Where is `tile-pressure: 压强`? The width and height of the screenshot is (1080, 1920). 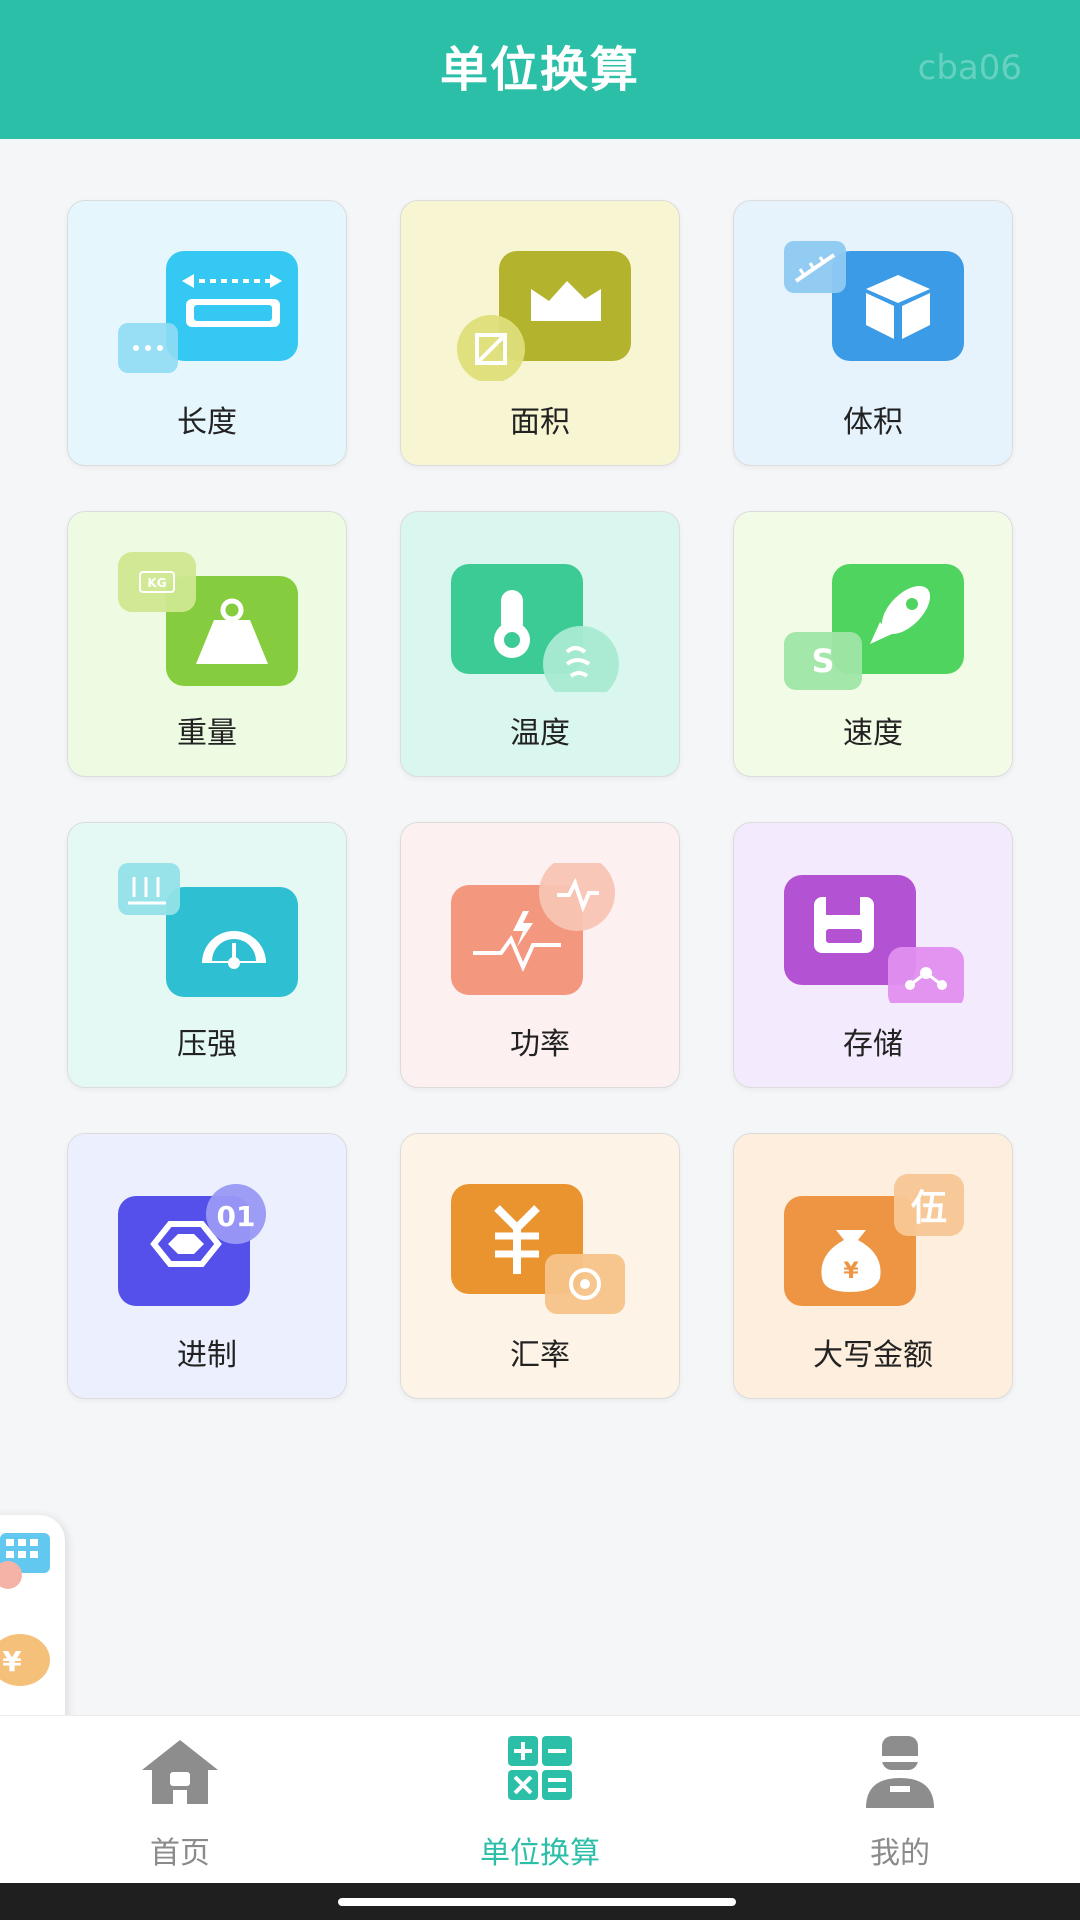
tile-pressure: 压强 is located at coordinates (207, 955).